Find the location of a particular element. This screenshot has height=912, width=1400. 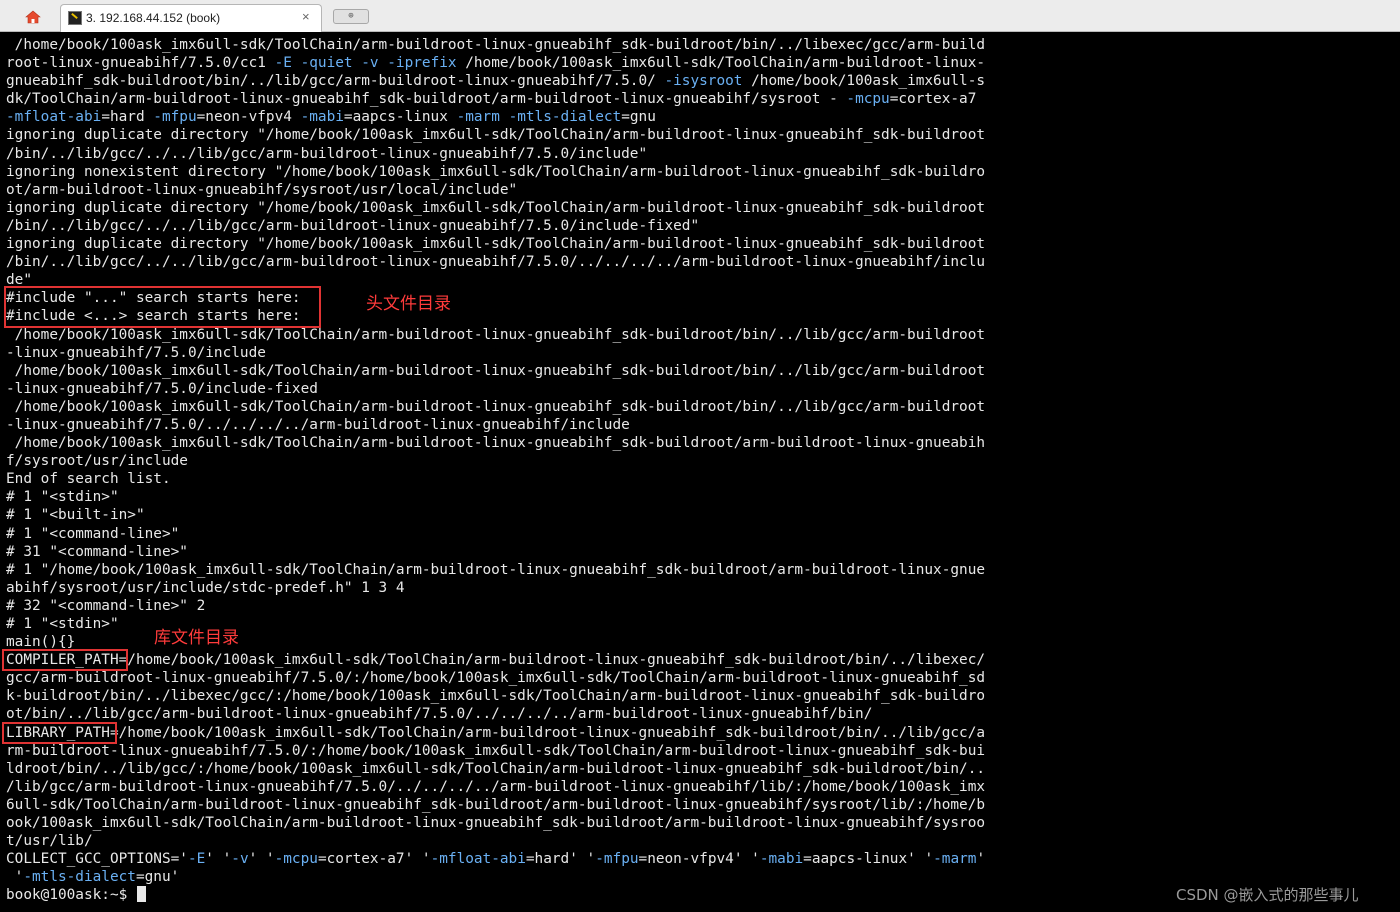

terminal-text: =aapcs-linux' ' is located at coordinates (868, 859).